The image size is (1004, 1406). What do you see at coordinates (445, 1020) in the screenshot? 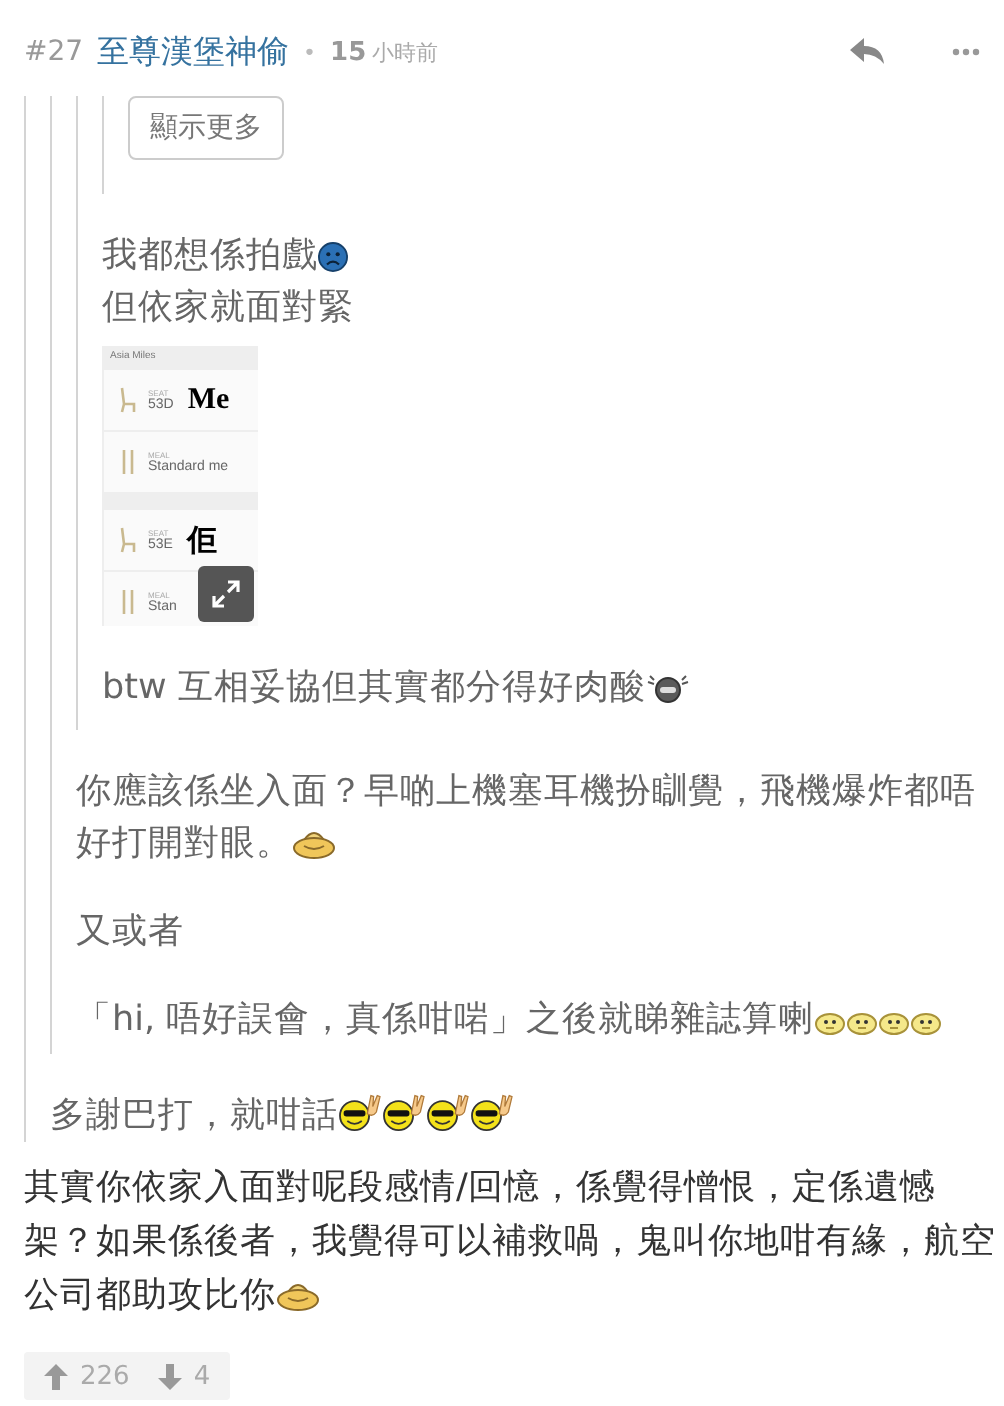
I see `post-text: 「hi, 唔好誤會，真係咁啱」之後就睇雜誌算喇` at bounding box center [445, 1020].